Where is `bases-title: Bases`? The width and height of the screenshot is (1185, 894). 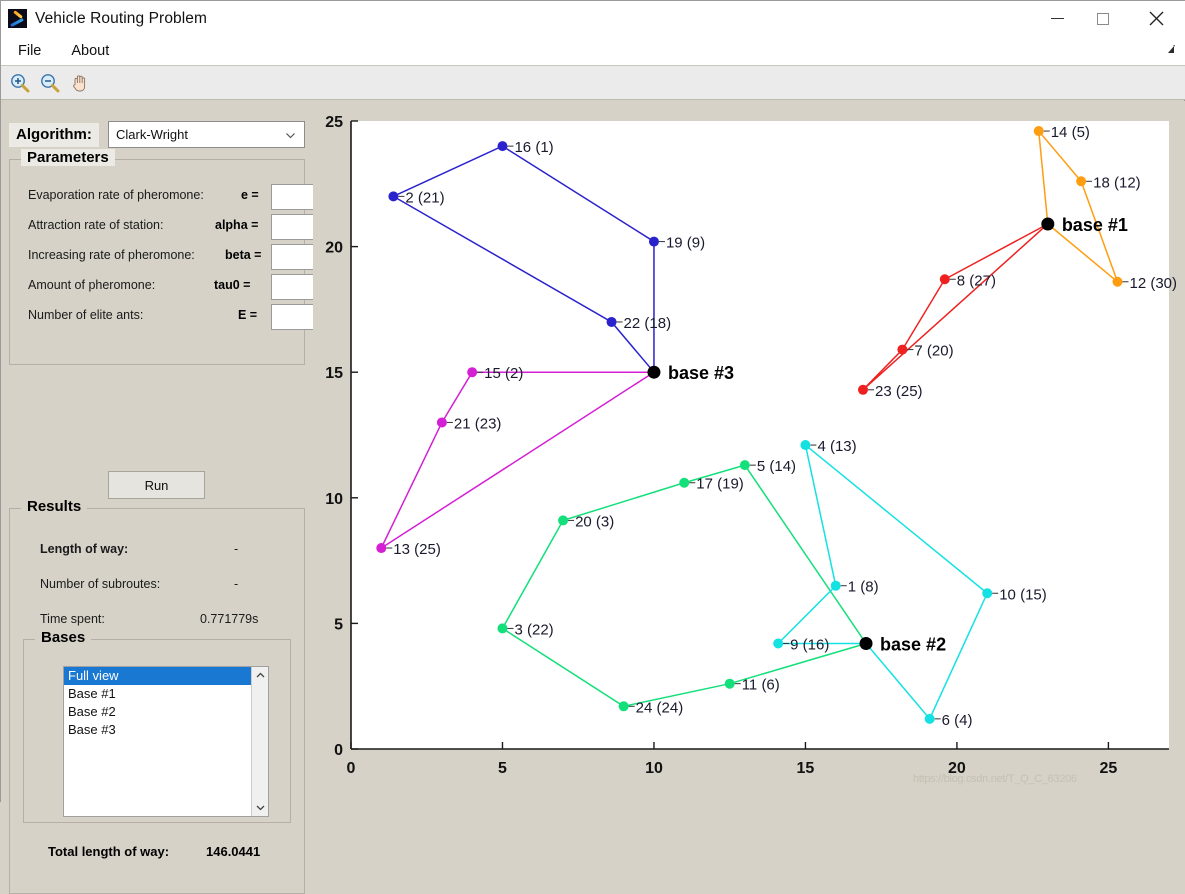 bases-title: Bases is located at coordinates (63, 637).